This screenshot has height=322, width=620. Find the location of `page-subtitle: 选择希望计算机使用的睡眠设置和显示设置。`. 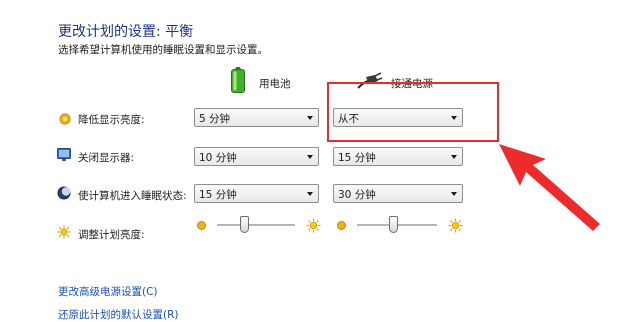

page-subtitle: 选择希望计算机使用的睡眠设置和显示设置。 is located at coordinates (163, 50).